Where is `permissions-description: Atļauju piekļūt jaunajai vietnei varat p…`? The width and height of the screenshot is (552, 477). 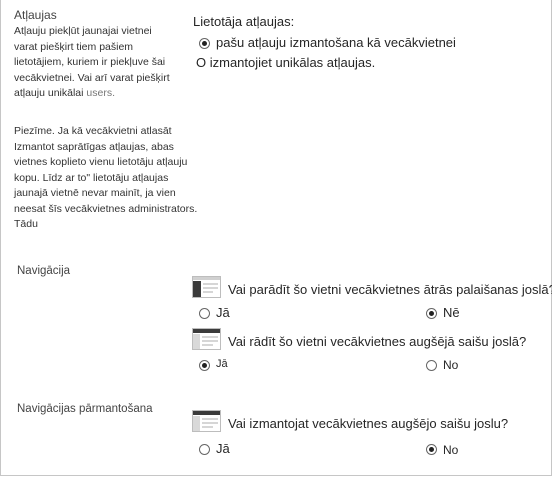
permissions-description: Atļauju piekļūt jaunajai vietnei varat p… is located at coordinates (93, 63).